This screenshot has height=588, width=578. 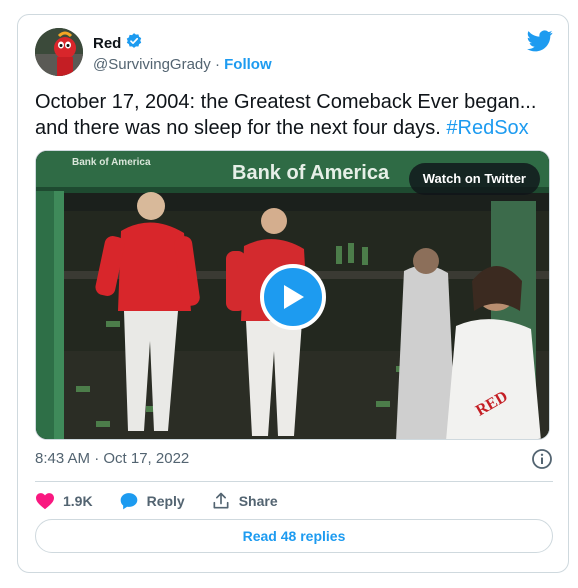 I want to click on heart-icon, so click(x=45, y=501).